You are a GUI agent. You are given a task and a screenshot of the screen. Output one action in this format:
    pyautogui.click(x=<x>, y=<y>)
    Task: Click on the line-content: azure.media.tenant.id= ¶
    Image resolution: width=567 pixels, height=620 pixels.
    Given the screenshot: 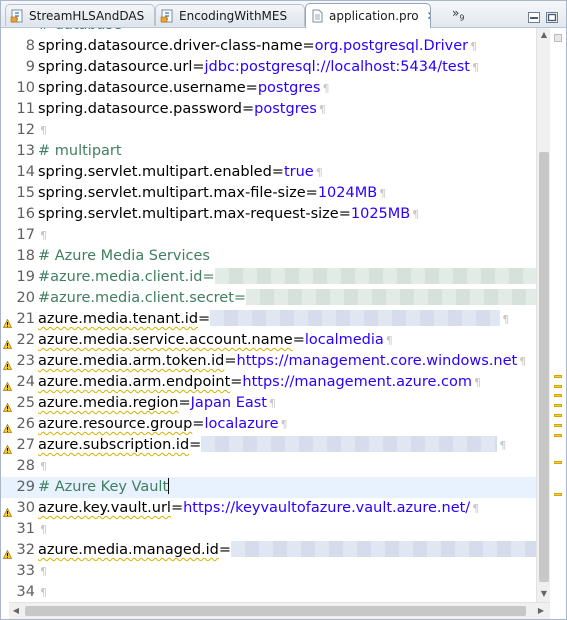 What is the action you would take?
    pyautogui.click(x=273, y=319)
    